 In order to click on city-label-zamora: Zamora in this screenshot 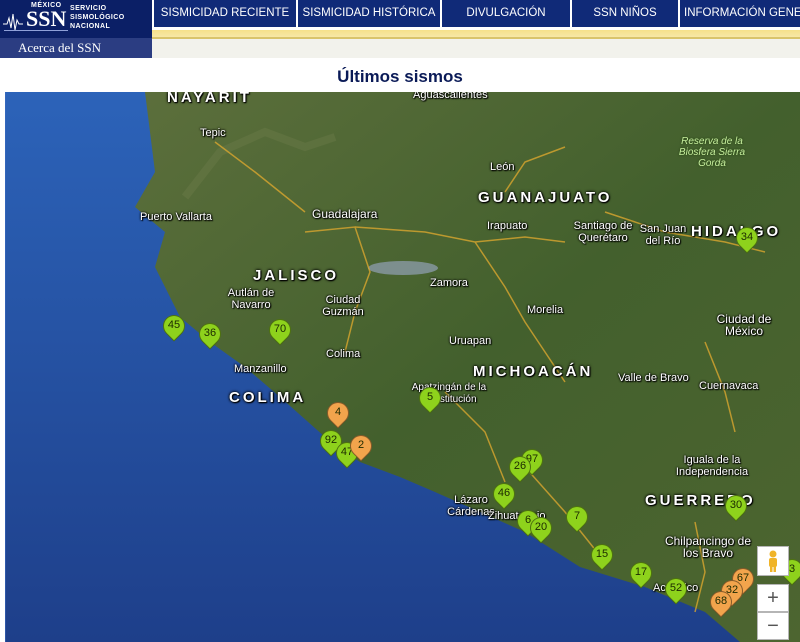, I will do `click(449, 283)`.